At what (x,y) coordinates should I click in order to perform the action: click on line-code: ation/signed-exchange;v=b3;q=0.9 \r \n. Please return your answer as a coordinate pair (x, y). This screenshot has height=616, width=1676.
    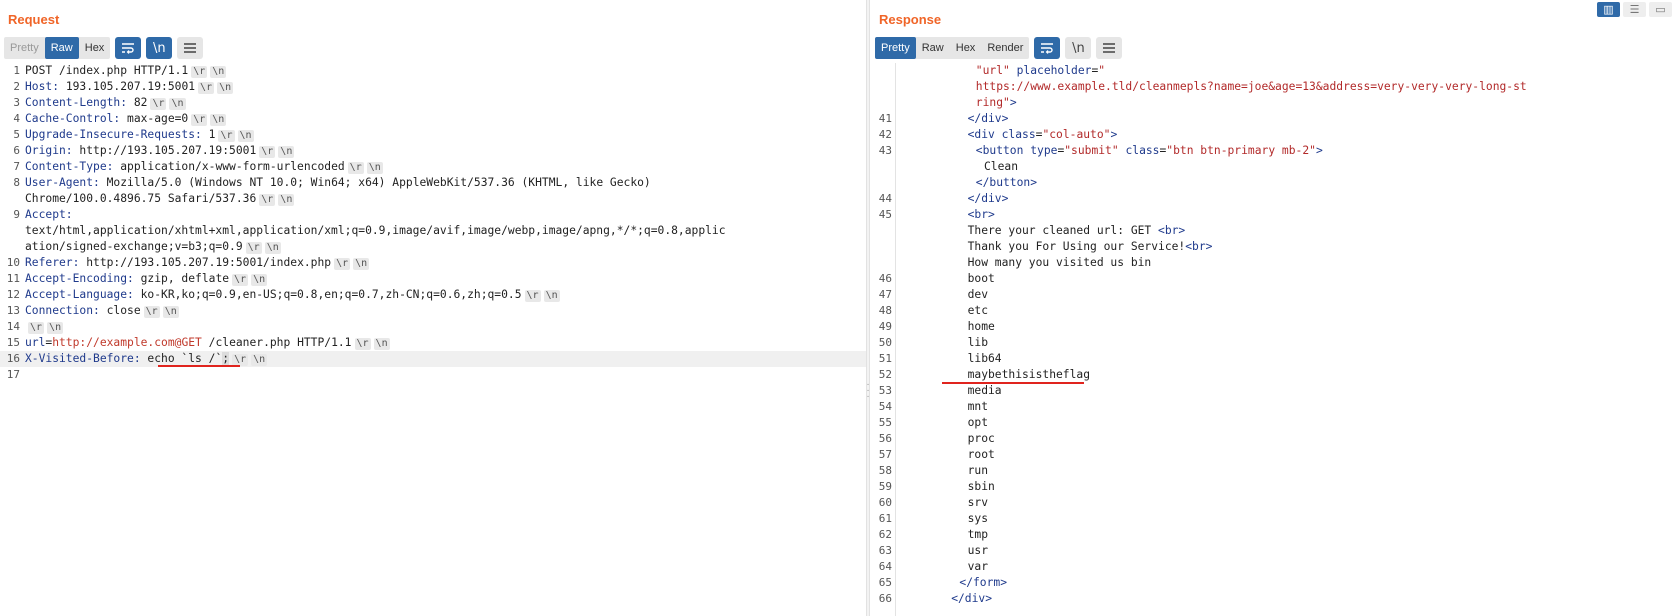
    Looking at the image, I should click on (153, 247).